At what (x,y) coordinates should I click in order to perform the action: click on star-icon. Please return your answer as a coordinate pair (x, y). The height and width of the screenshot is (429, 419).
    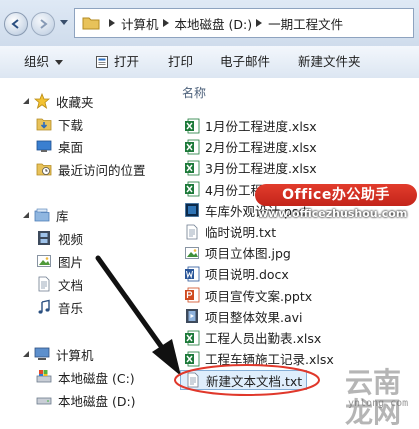
    Looking at the image, I should click on (42, 101).